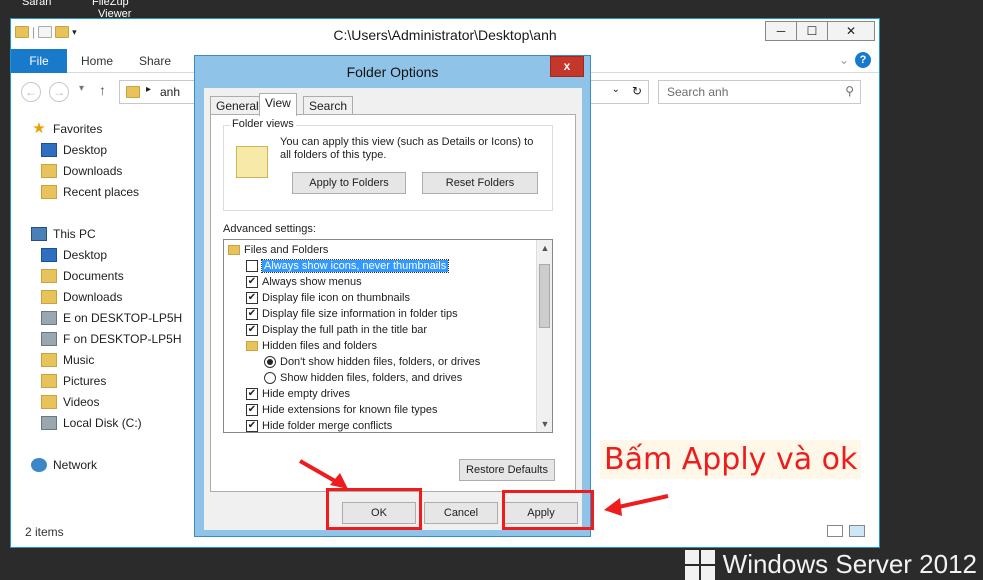 This screenshot has width=983, height=580. I want to click on large-icons-view-icon, so click(857, 531).